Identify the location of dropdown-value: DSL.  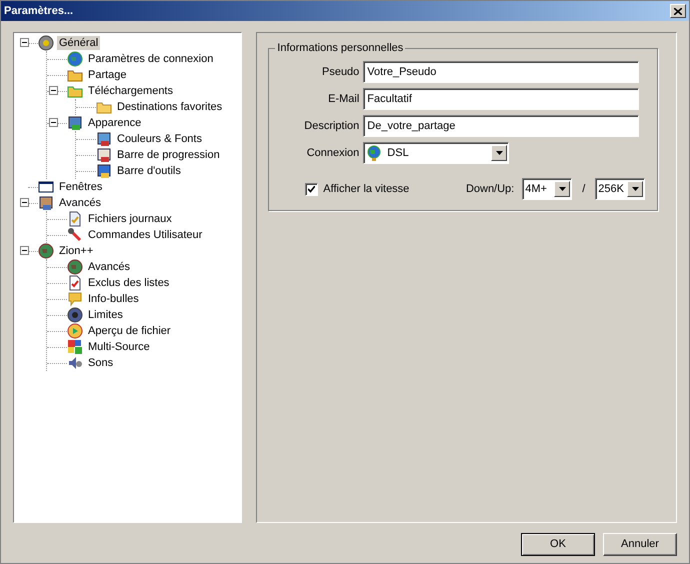
(398, 153).